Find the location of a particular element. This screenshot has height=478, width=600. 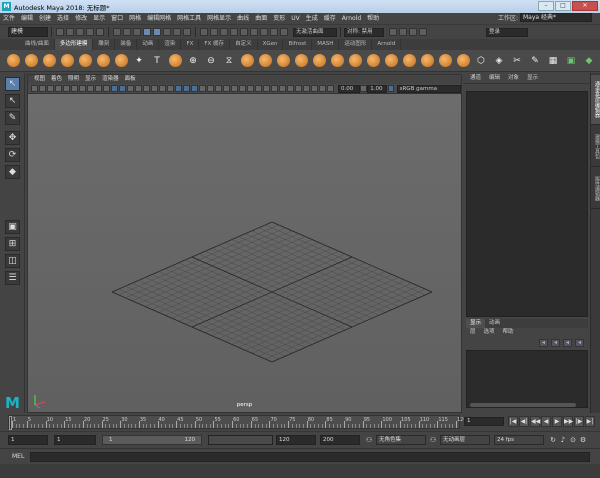

step-back-frame-button: ◀◀ is located at coordinates (535, 421).